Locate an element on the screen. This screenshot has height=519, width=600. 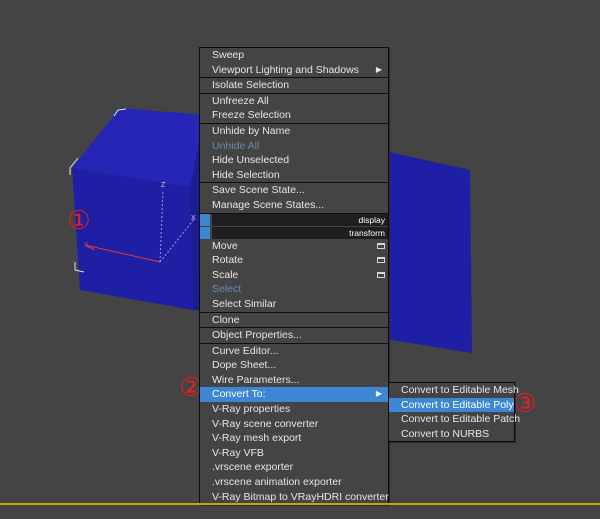
submenu-item-editable-patch: Convert to Editable Patch is located at coordinates (454, 419).